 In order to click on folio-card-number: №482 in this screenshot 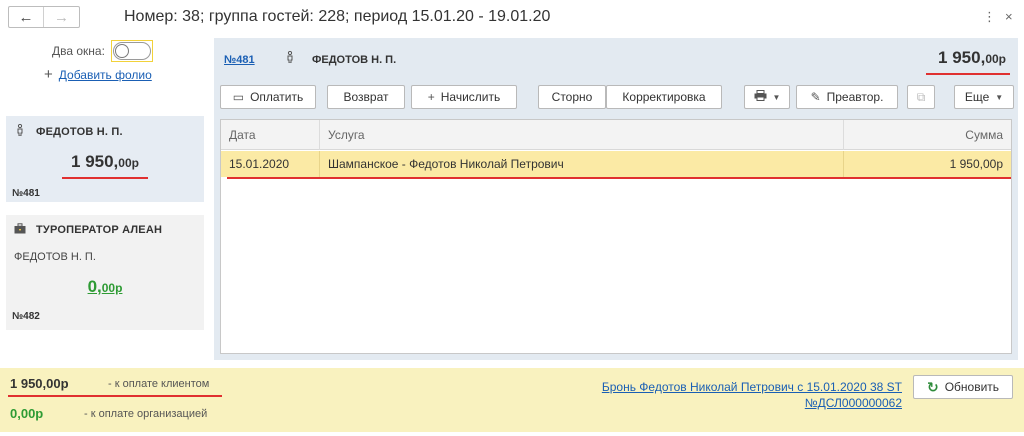, I will do `click(26, 316)`.